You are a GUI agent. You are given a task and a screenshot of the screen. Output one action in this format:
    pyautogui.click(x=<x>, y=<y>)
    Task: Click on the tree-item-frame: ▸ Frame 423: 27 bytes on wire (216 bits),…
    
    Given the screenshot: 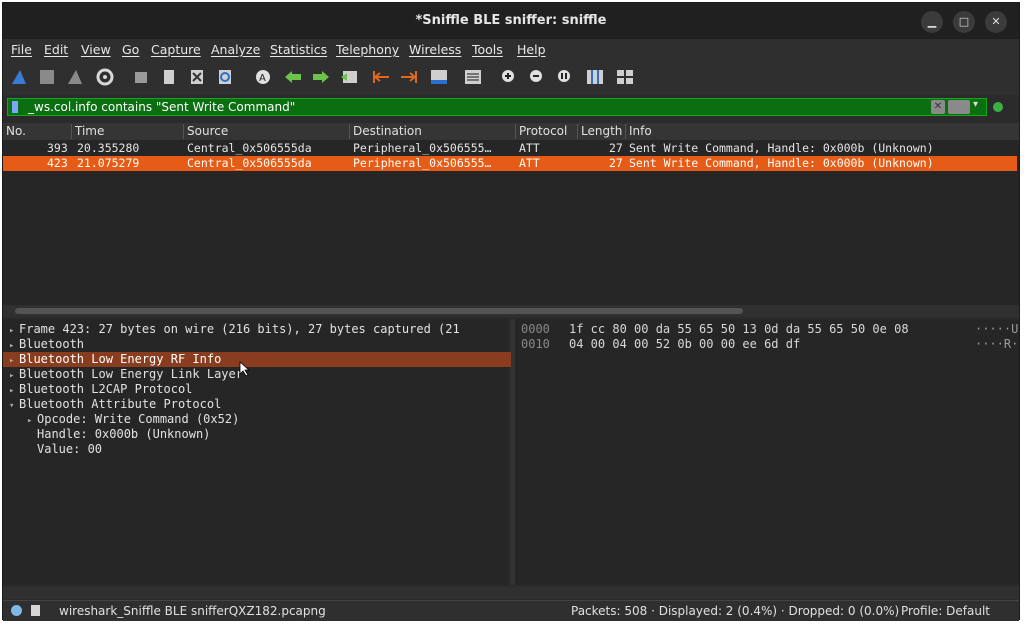 What is the action you would take?
    pyautogui.click(x=262, y=329)
    